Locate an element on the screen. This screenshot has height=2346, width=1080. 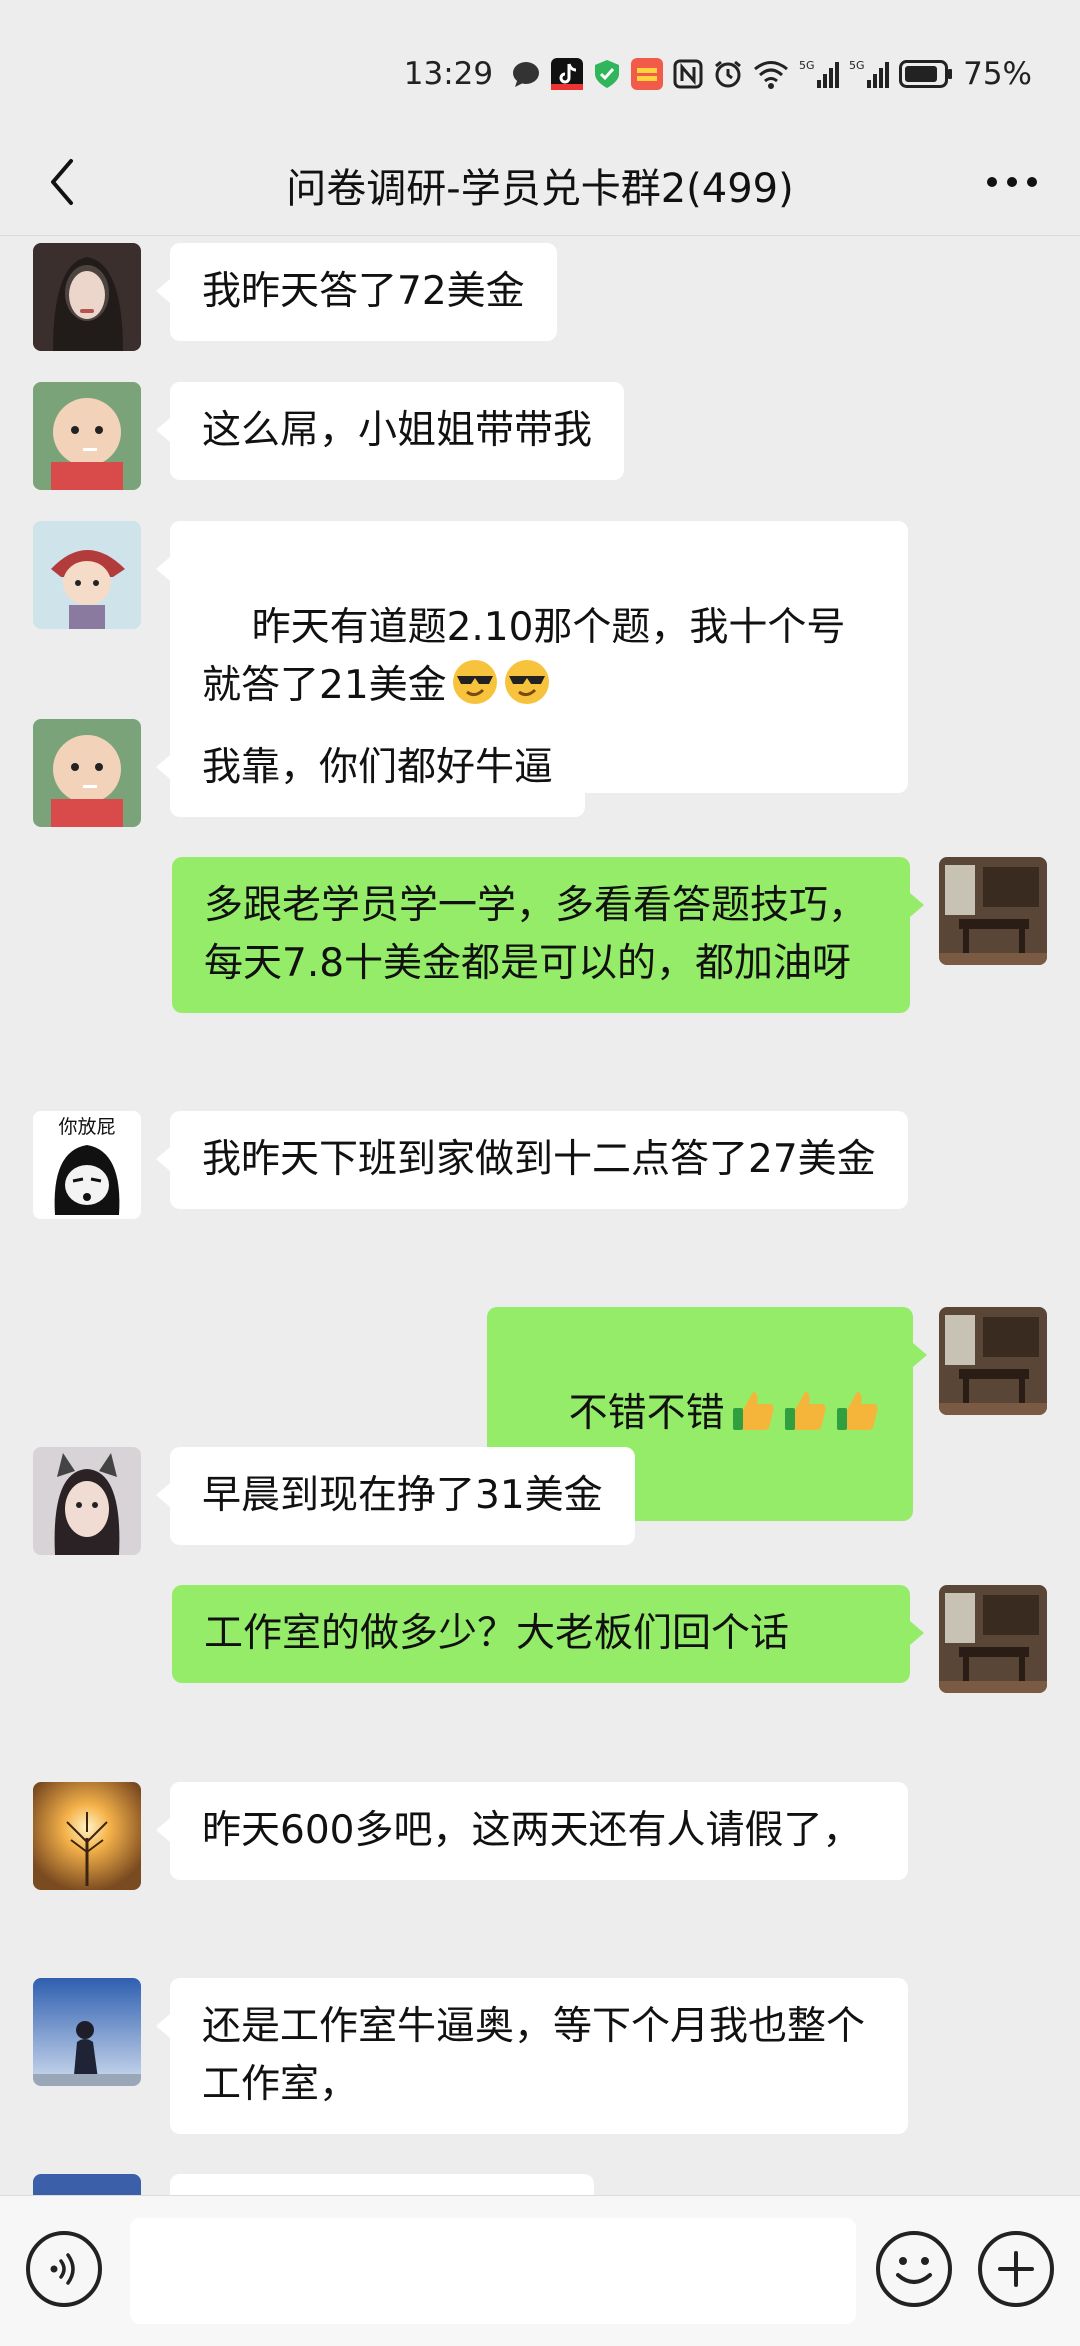
tiktok-icon is located at coordinates (567, 74).